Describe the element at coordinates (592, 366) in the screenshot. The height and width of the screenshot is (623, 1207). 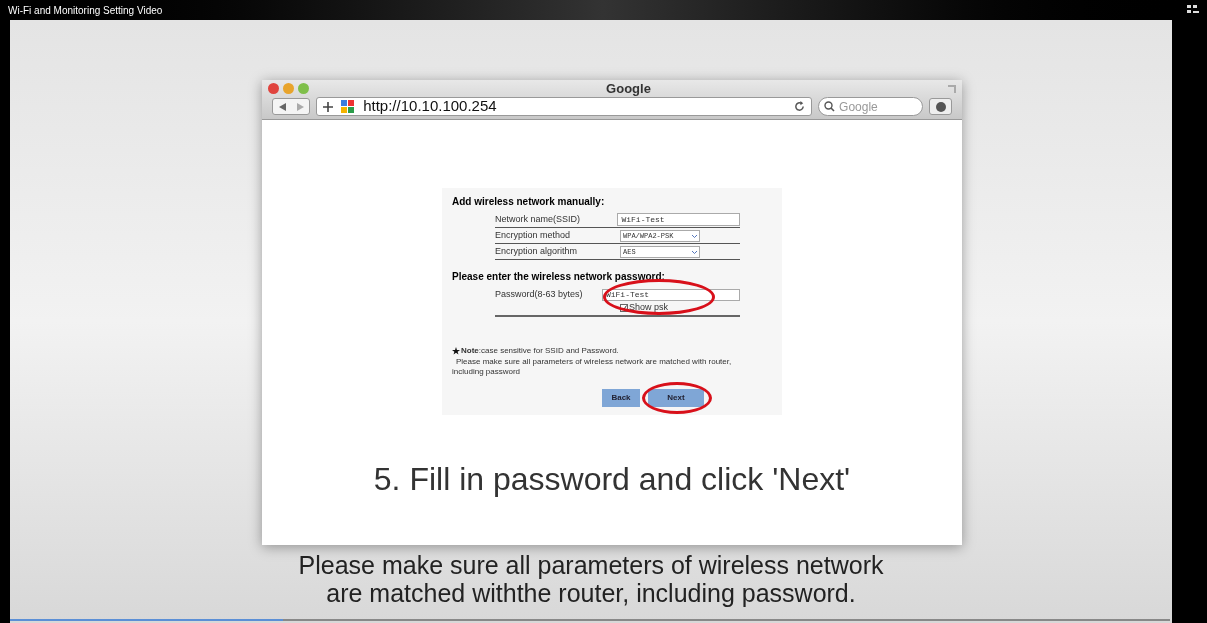
I see `note-detail: Please make sure all parameters of wireless network are matched with router, including password` at that location.